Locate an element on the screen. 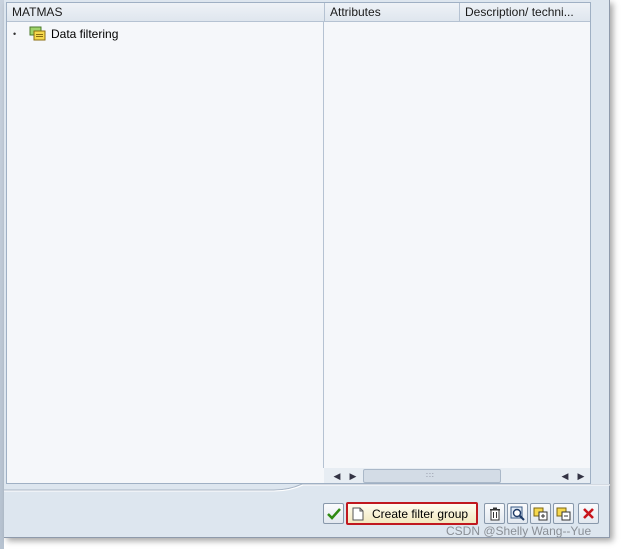 This screenshot has height=549, width=627. horizontal-scrollbar: ::: is located at coordinates (432, 476).